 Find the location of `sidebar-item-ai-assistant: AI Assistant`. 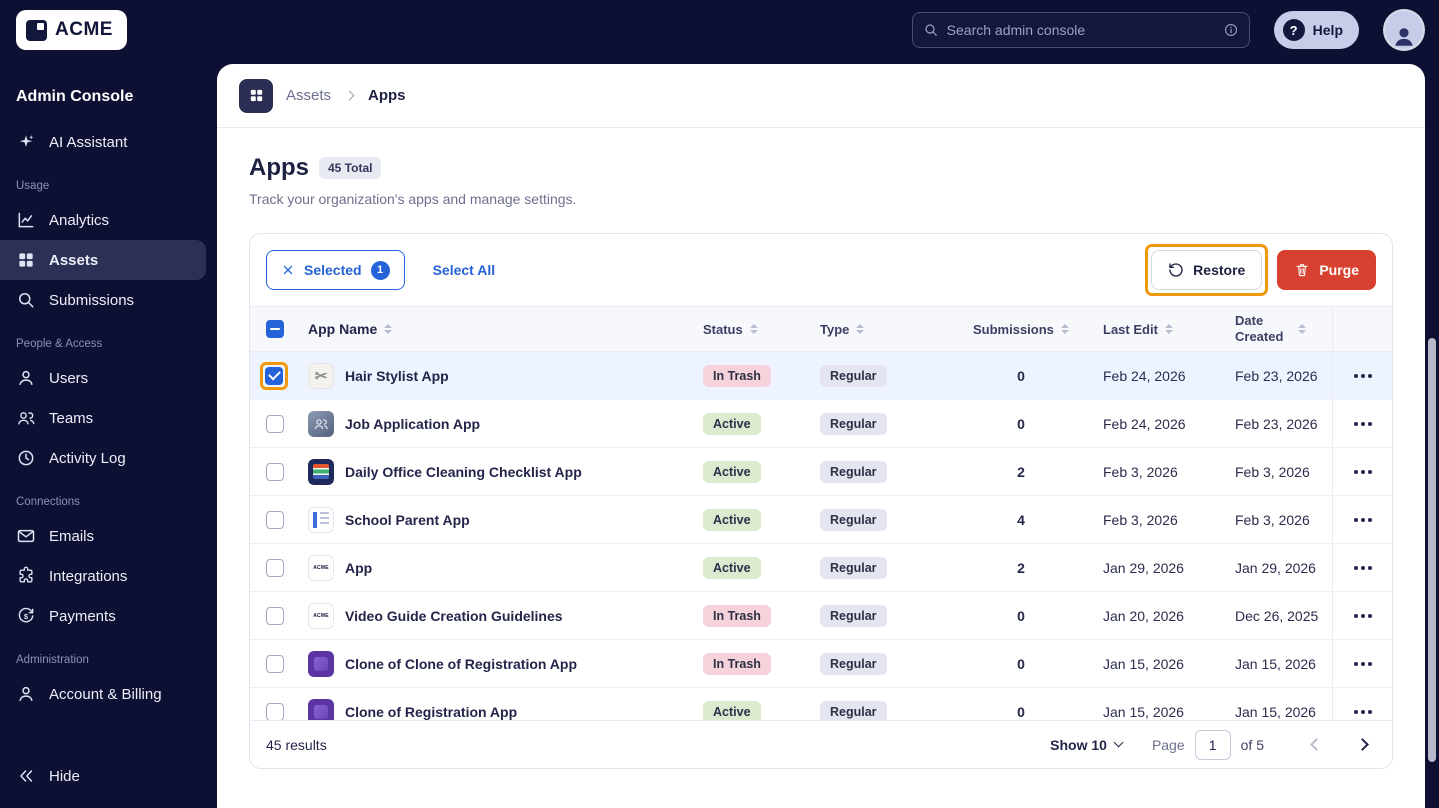

sidebar-item-ai-assistant: AI Assistant is located at coordinates (108, 142).